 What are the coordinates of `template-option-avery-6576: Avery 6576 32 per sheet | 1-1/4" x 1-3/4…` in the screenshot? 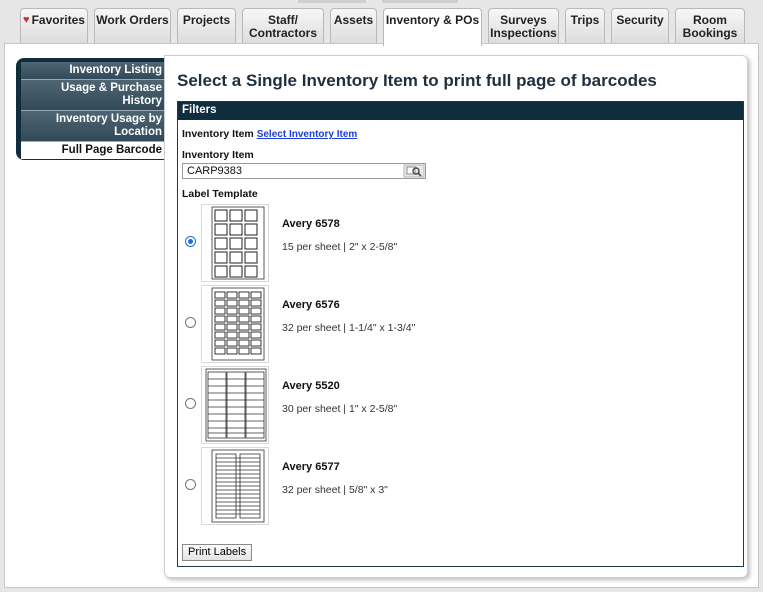 It's located at (458, 325).